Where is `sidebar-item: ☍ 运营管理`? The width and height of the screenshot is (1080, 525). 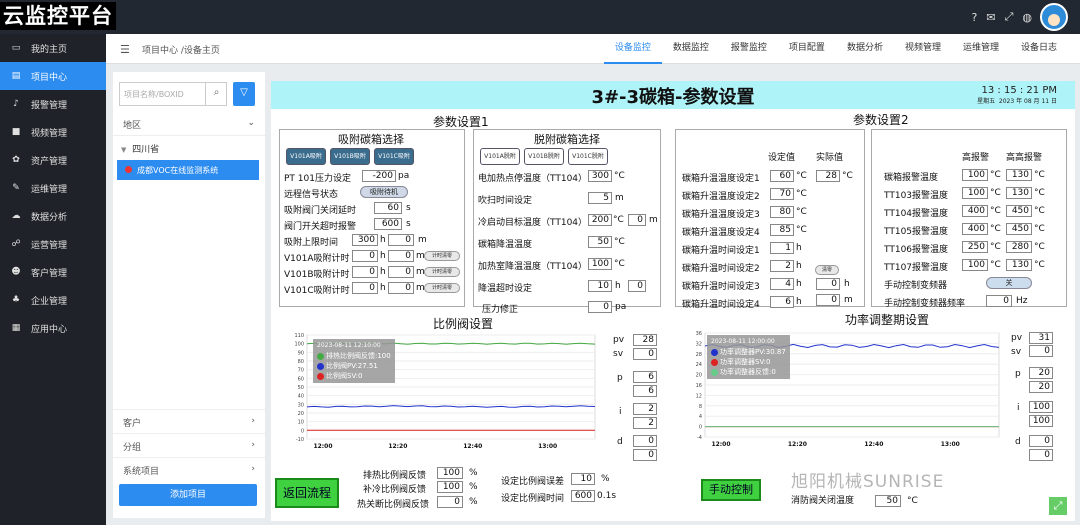 sidebar-item: ☍ 运营管理 is located at coordinates (53, 244).